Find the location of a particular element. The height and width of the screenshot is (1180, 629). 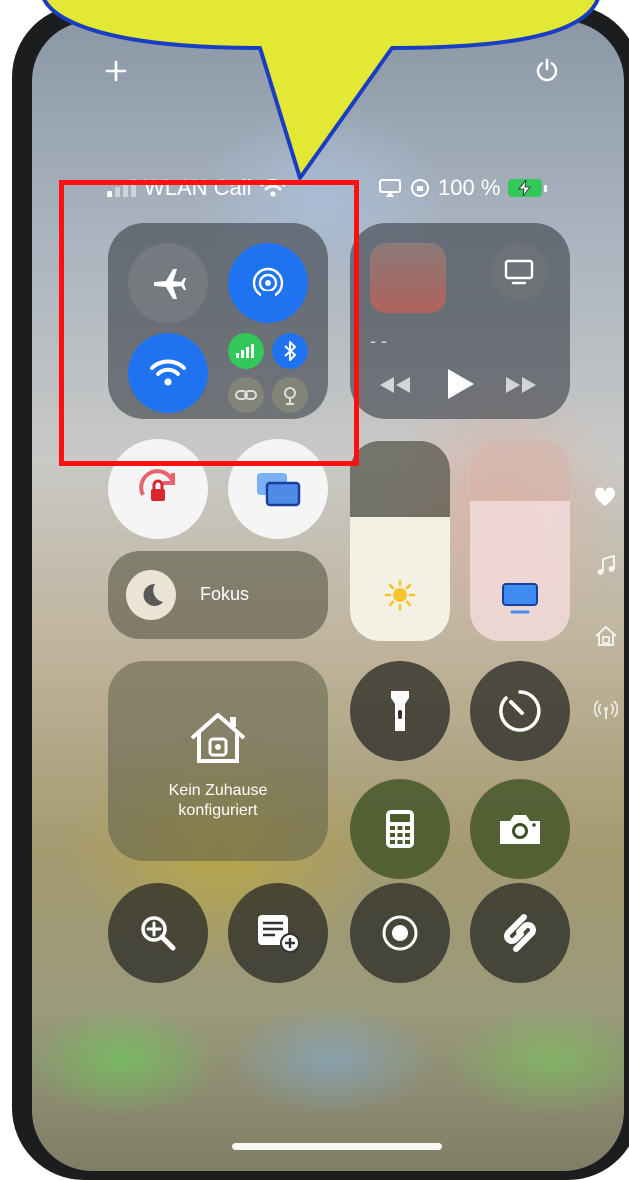

home-line-1: Kein Zuhause is located at coordinates (218, 790).